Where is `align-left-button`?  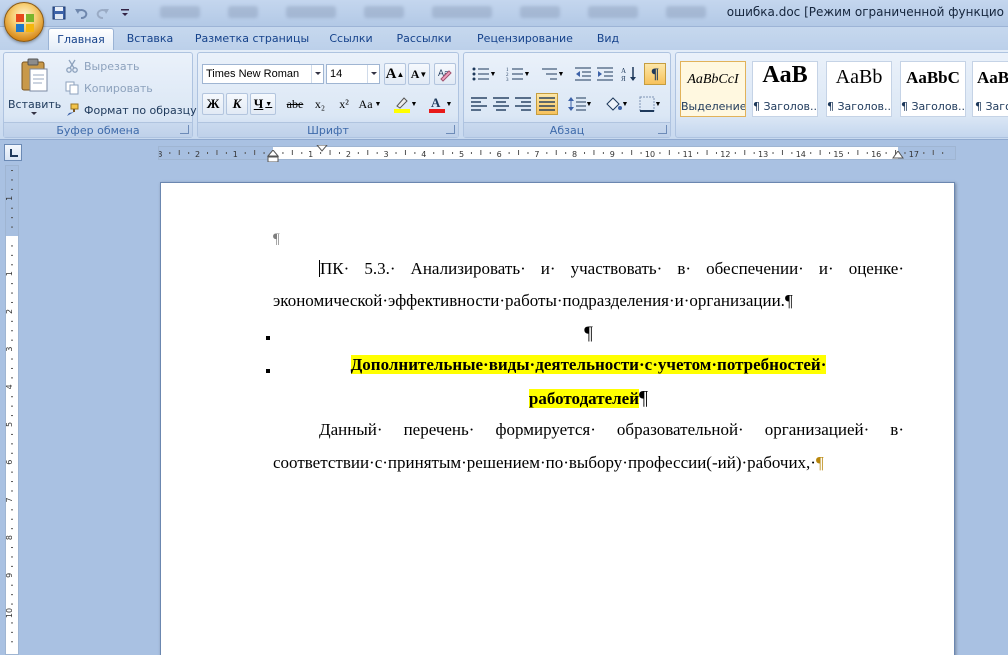 align-left-button is located at coordinates (479, 104).